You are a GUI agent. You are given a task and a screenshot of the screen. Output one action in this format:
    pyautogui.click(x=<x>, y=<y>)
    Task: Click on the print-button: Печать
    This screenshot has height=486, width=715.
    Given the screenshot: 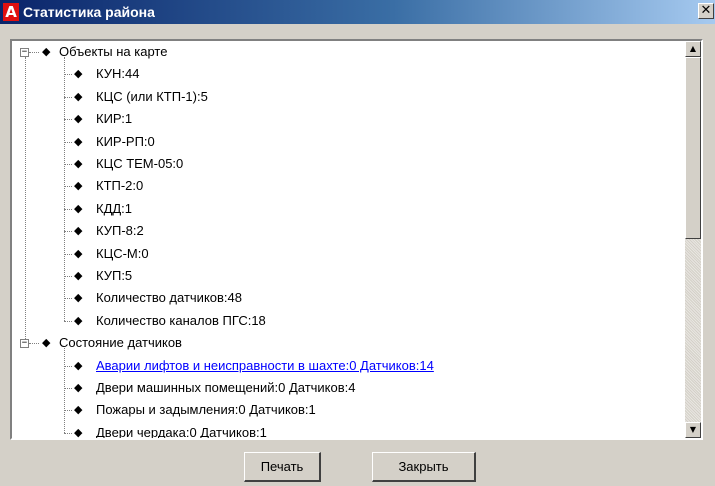 What is the action you would take?
    pyautogui.click(x=282, y=467)
    